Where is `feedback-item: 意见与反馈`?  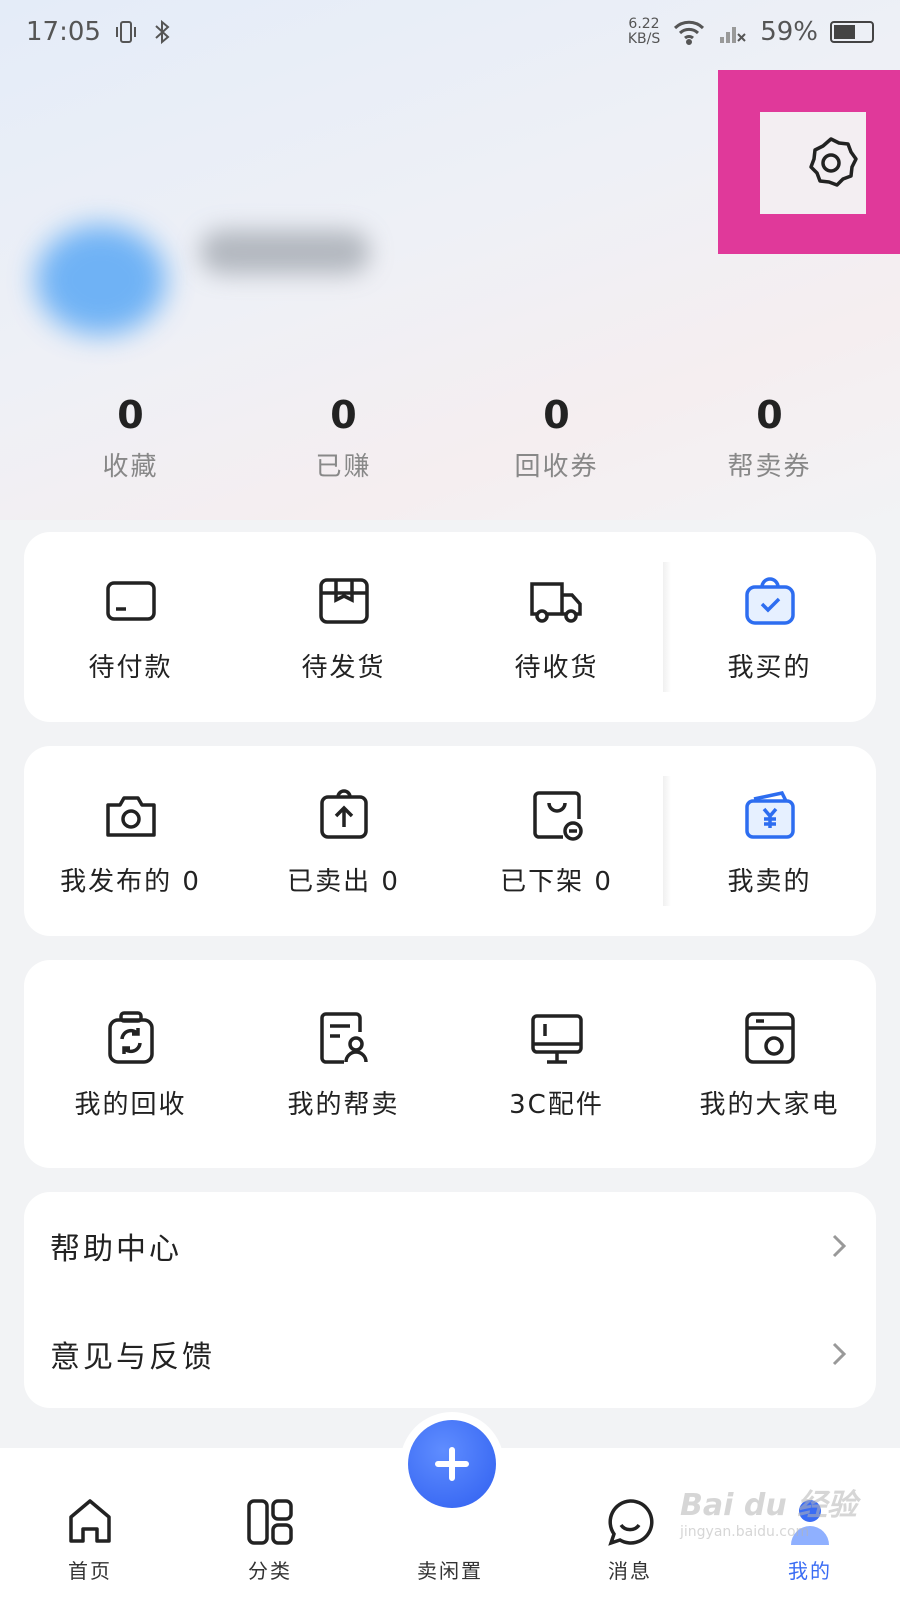
feedback-item: 意见与反馈 is located at coordinates (450, 1354).